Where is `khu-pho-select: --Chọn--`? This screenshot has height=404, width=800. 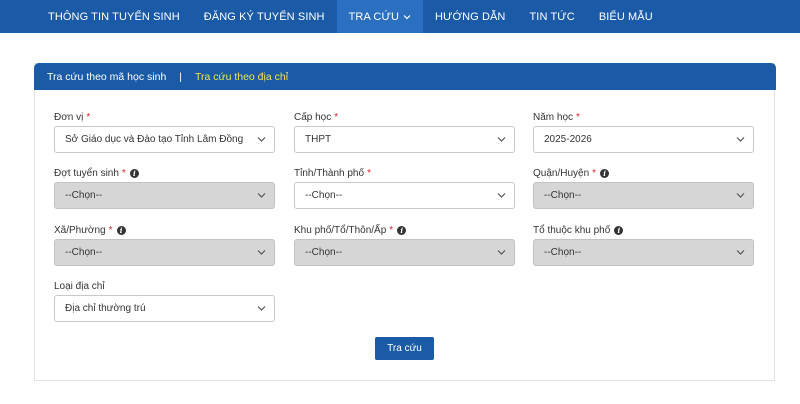
khu-pho-select: --Chọn-- is located at coordinates (404, 252).